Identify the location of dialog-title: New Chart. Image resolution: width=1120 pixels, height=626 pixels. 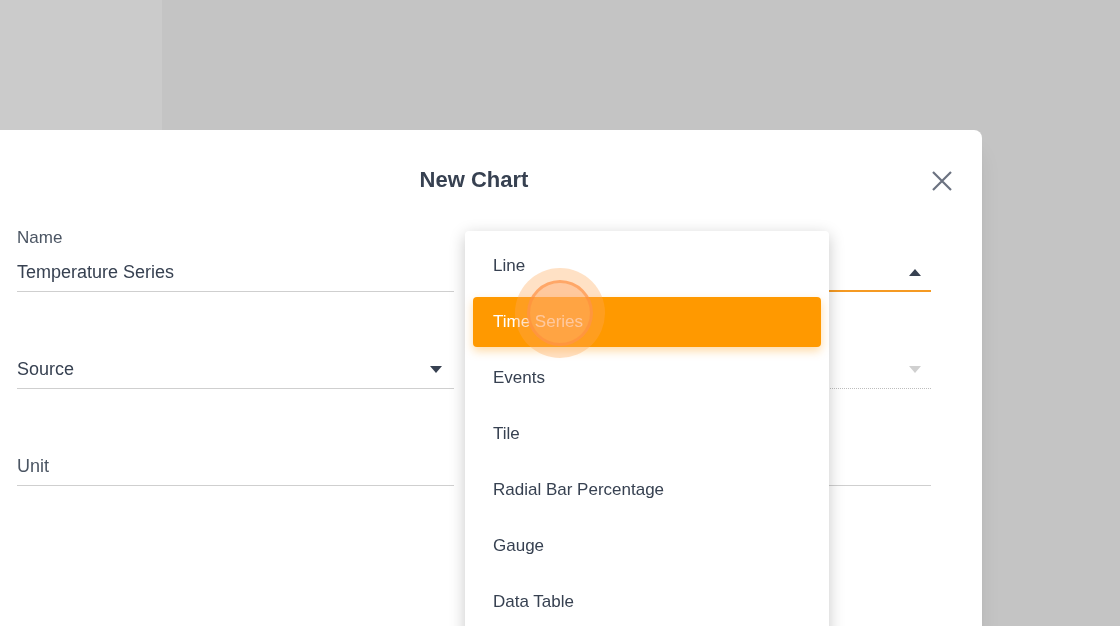
(474, 180).